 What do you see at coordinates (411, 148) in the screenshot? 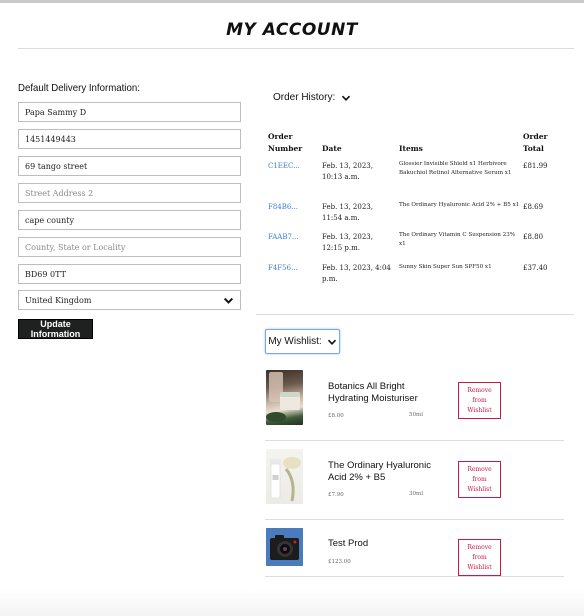
I see `header-items: Items` at bounding box center [411, 148].